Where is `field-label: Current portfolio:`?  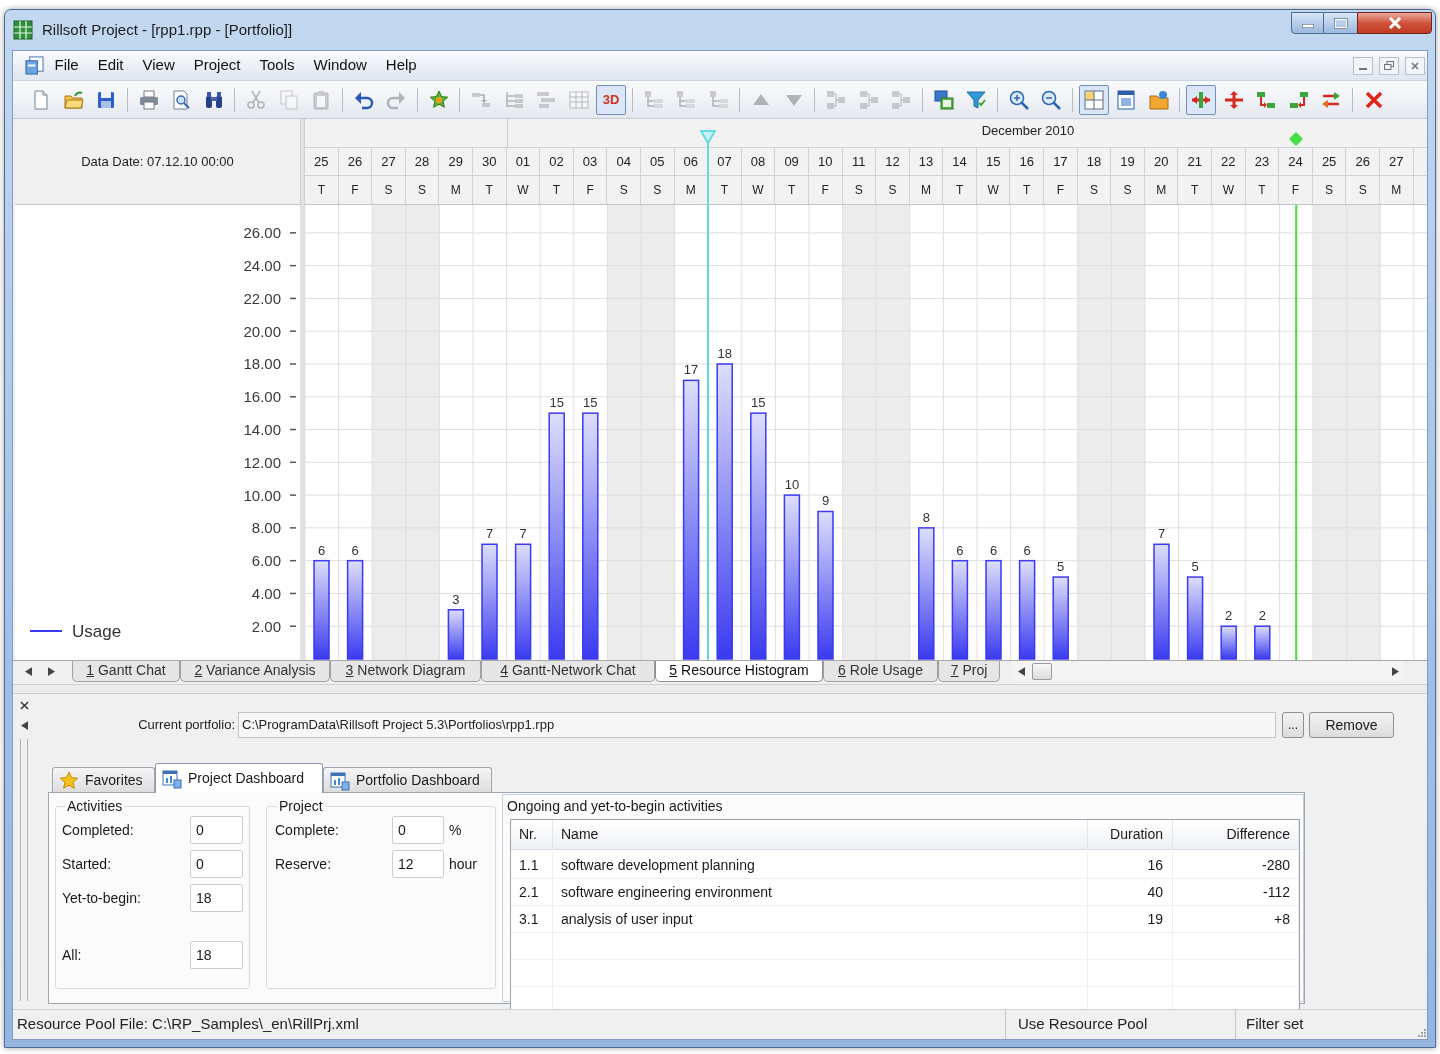
field-label: Current portfolio: is located at coordinates (186, 725).